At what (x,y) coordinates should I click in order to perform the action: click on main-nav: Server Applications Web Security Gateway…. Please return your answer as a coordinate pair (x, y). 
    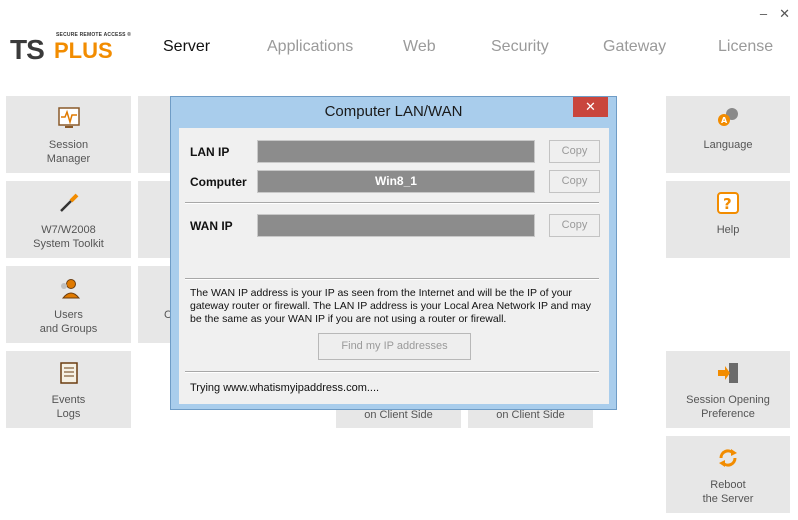
    Looking at the image, I should click on (470, 48).